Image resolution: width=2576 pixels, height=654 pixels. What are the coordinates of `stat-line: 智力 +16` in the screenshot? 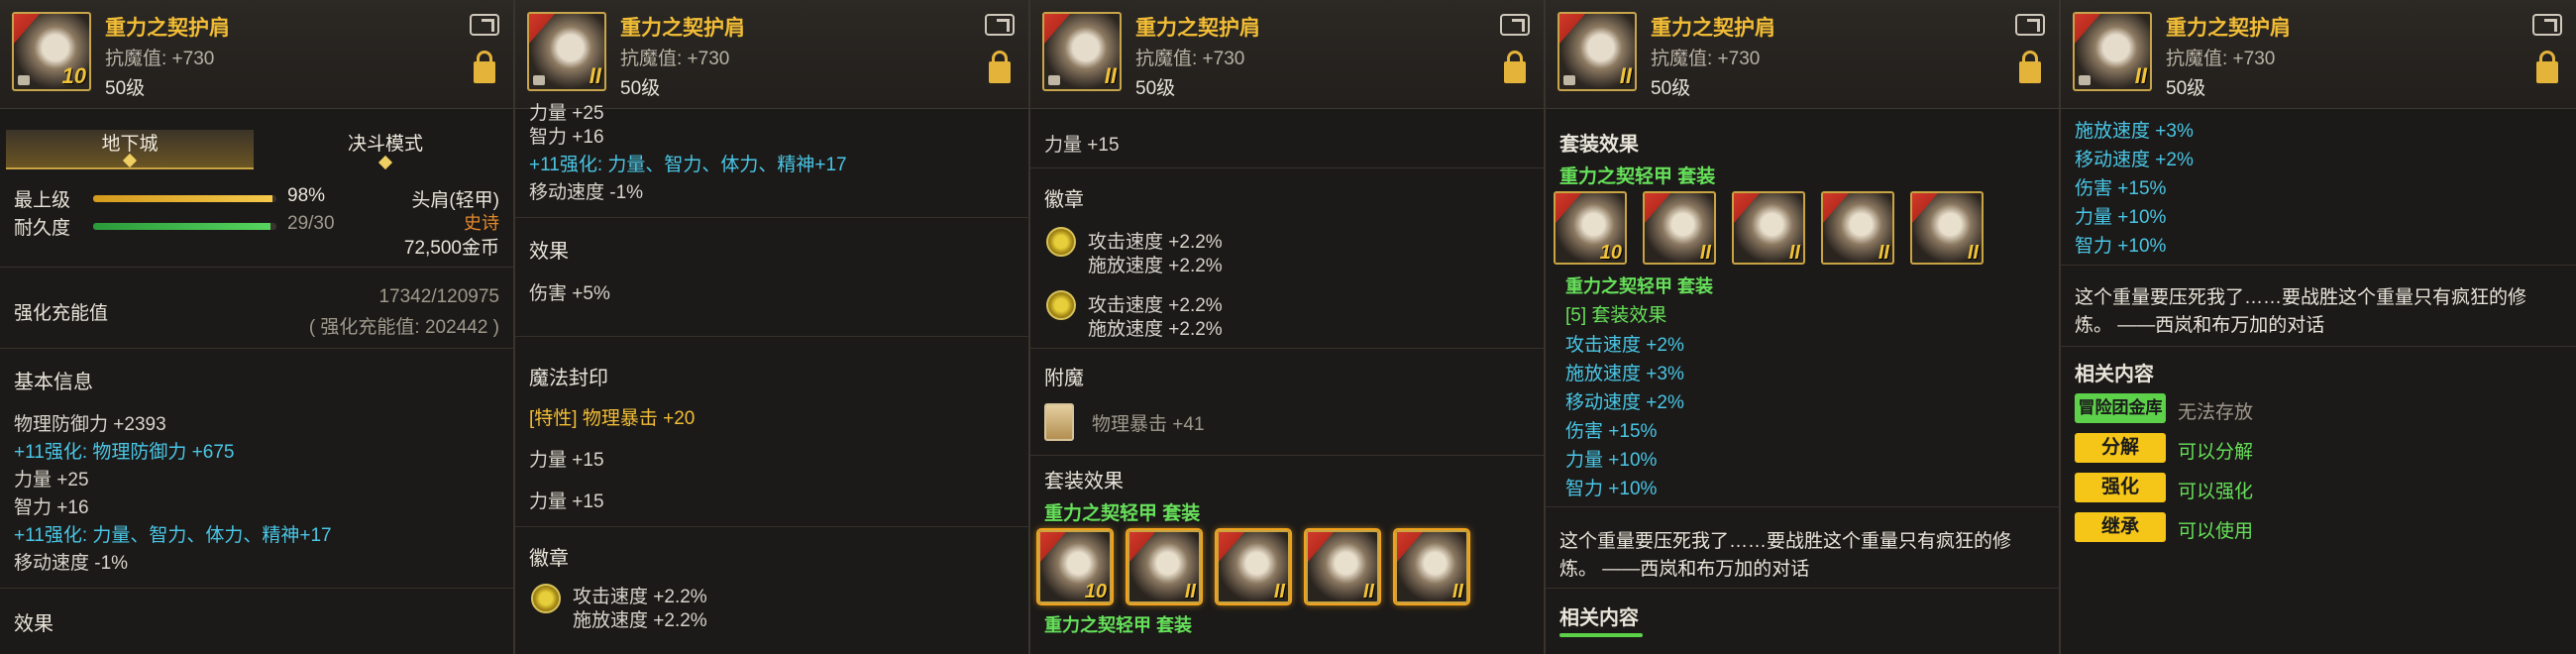 It's located at (566, 137).